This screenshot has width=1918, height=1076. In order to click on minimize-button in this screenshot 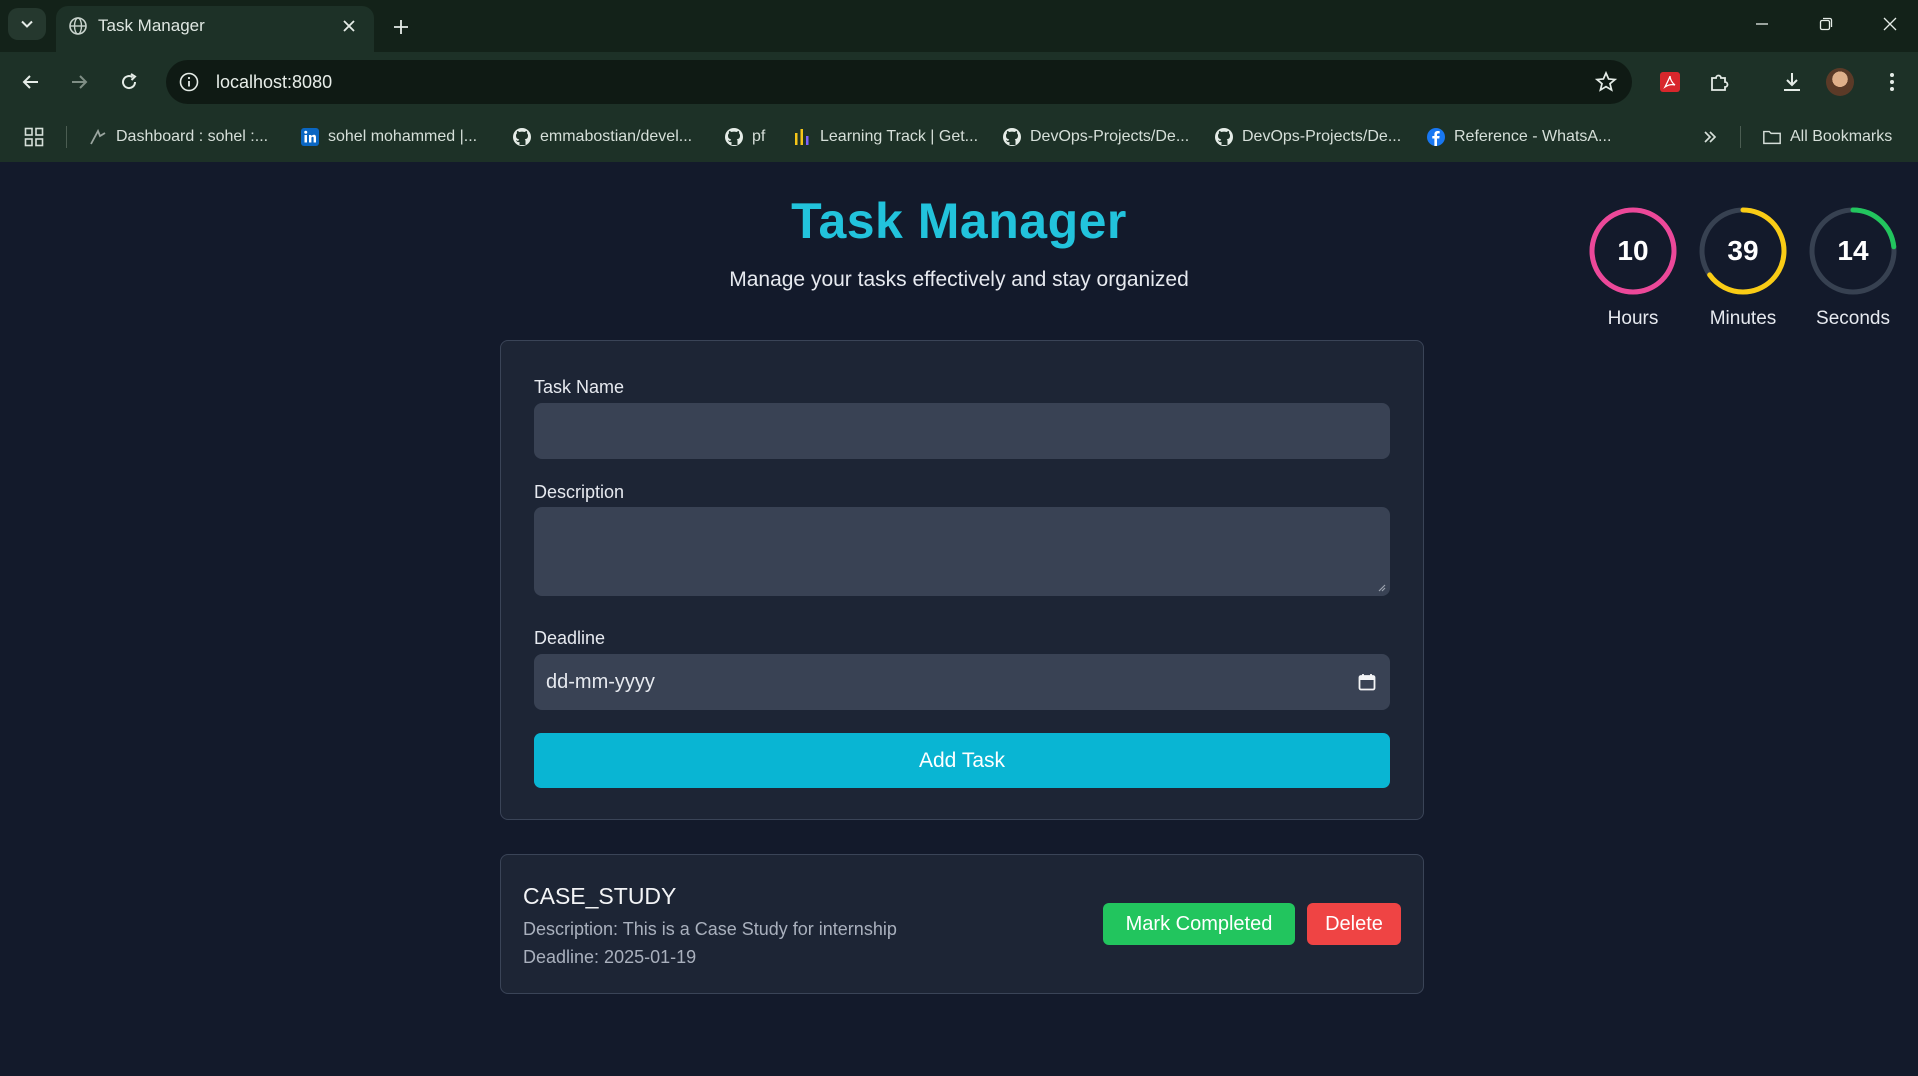, I will do `click(1762, 24)`.